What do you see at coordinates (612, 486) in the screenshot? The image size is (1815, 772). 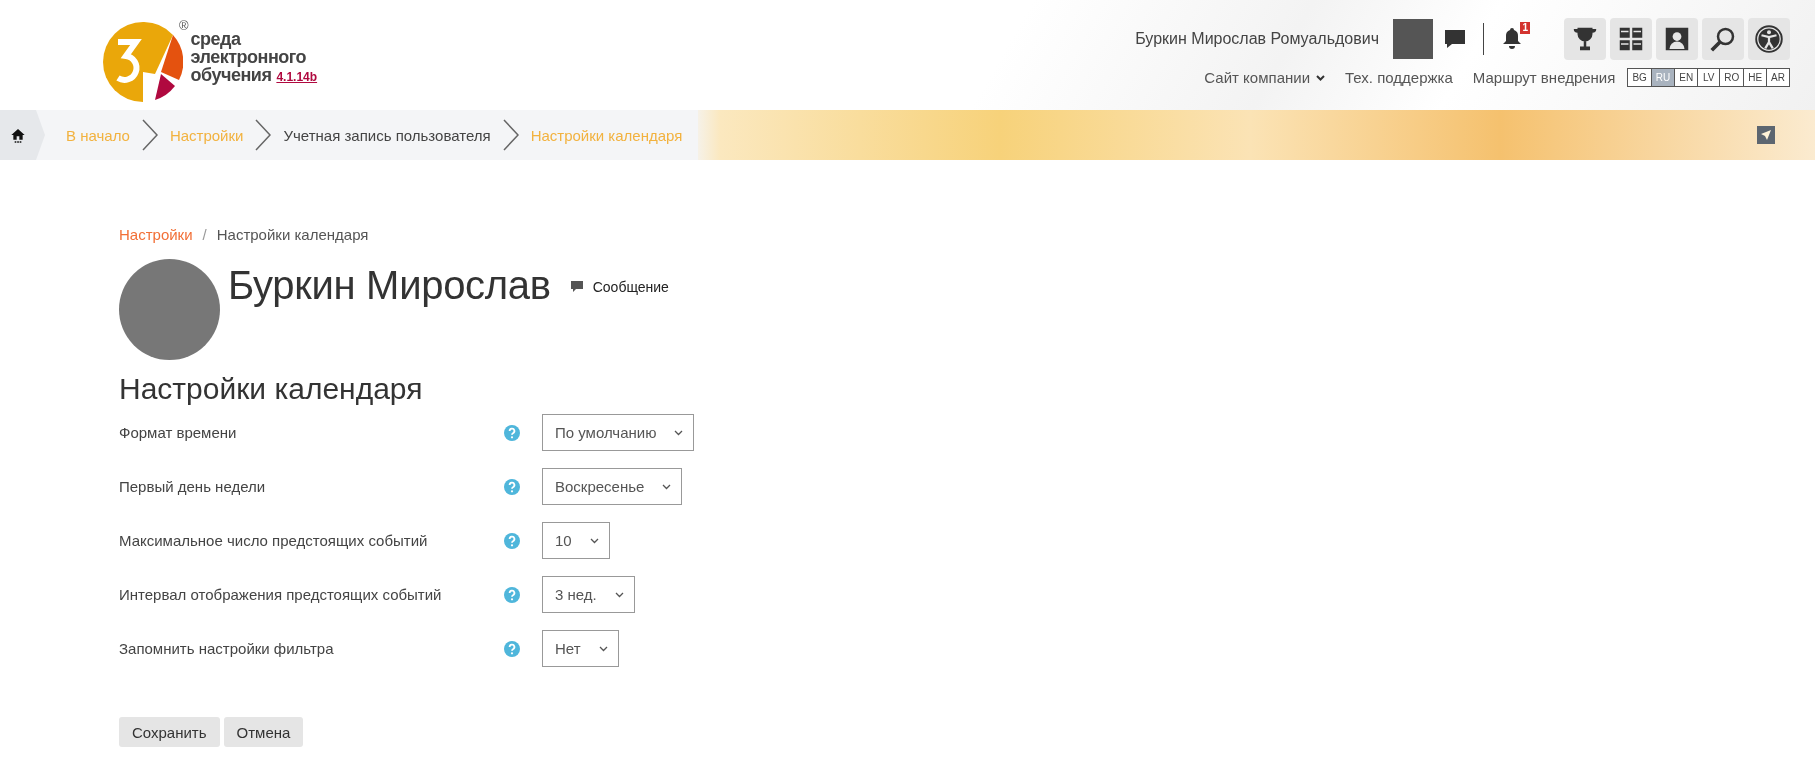 I see `select-field: Воскресенье` at bounding box center [612, 486].